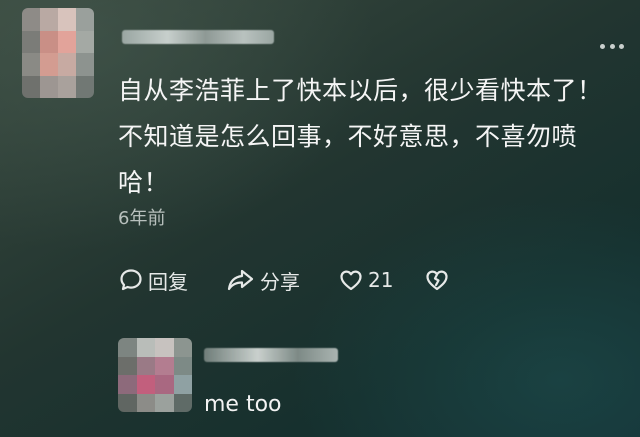 The width and height of the screenshot is (640, 437). I want to click on share-button: 分享, so click(263, 280).